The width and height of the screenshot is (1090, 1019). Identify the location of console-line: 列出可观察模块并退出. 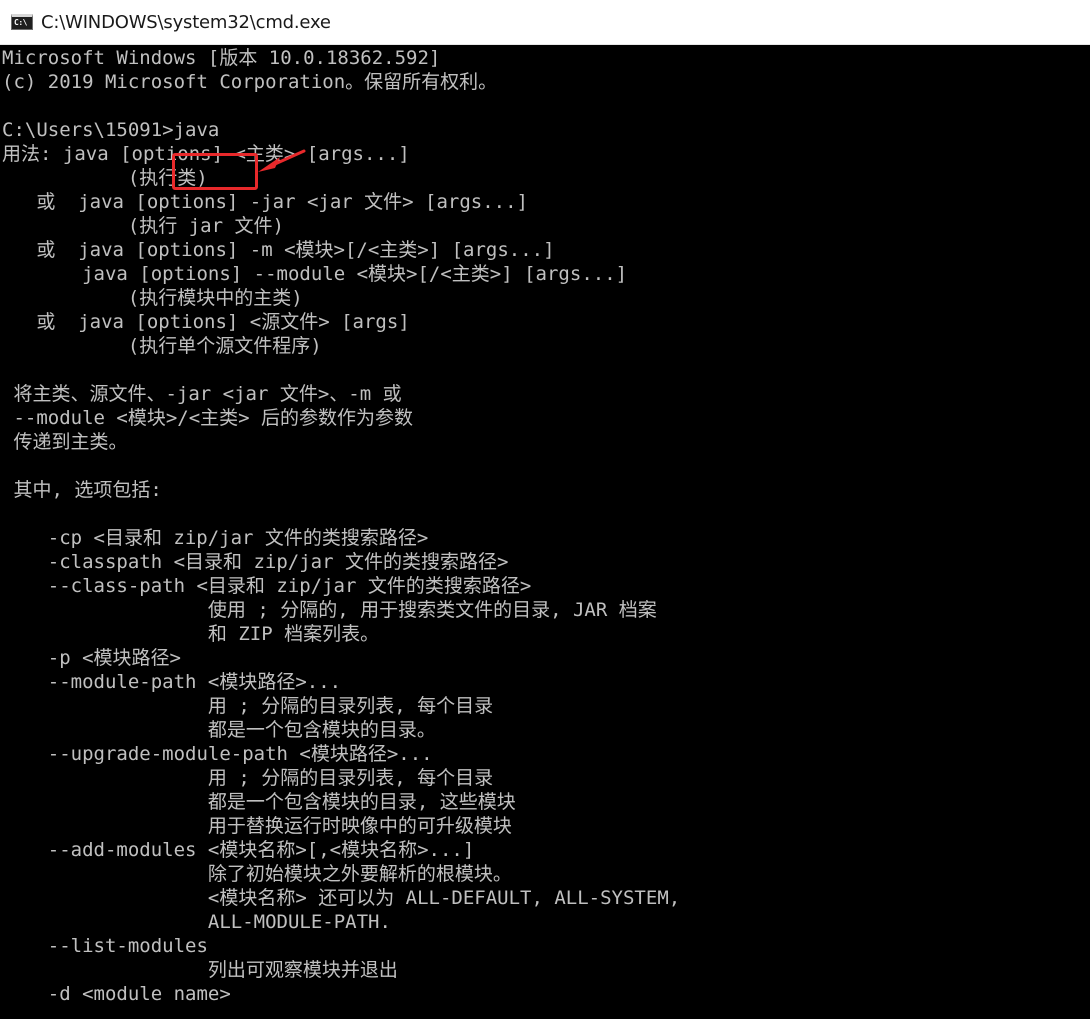
(200, 970).